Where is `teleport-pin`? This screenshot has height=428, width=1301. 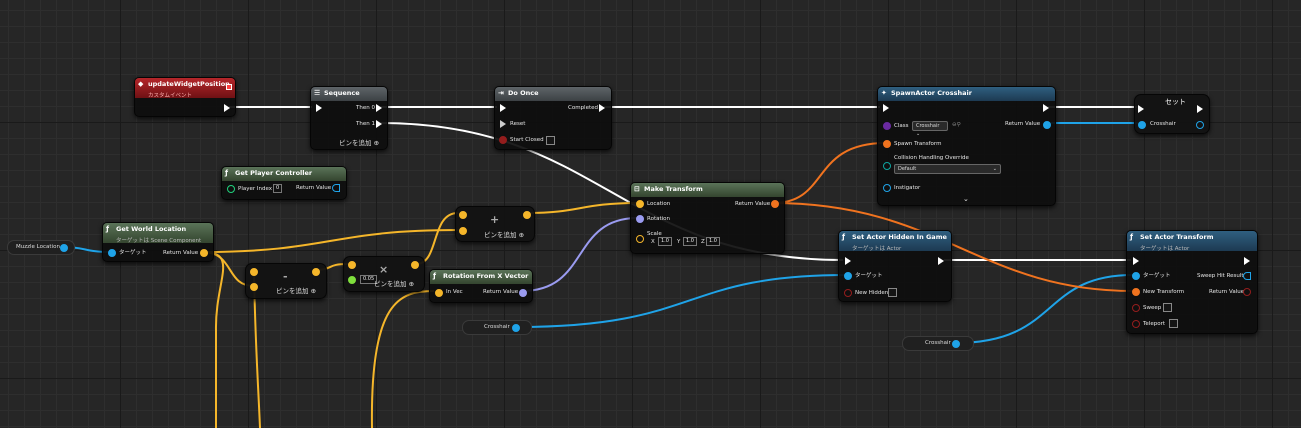 teleport-pin is located at coordinates (1136, 324).